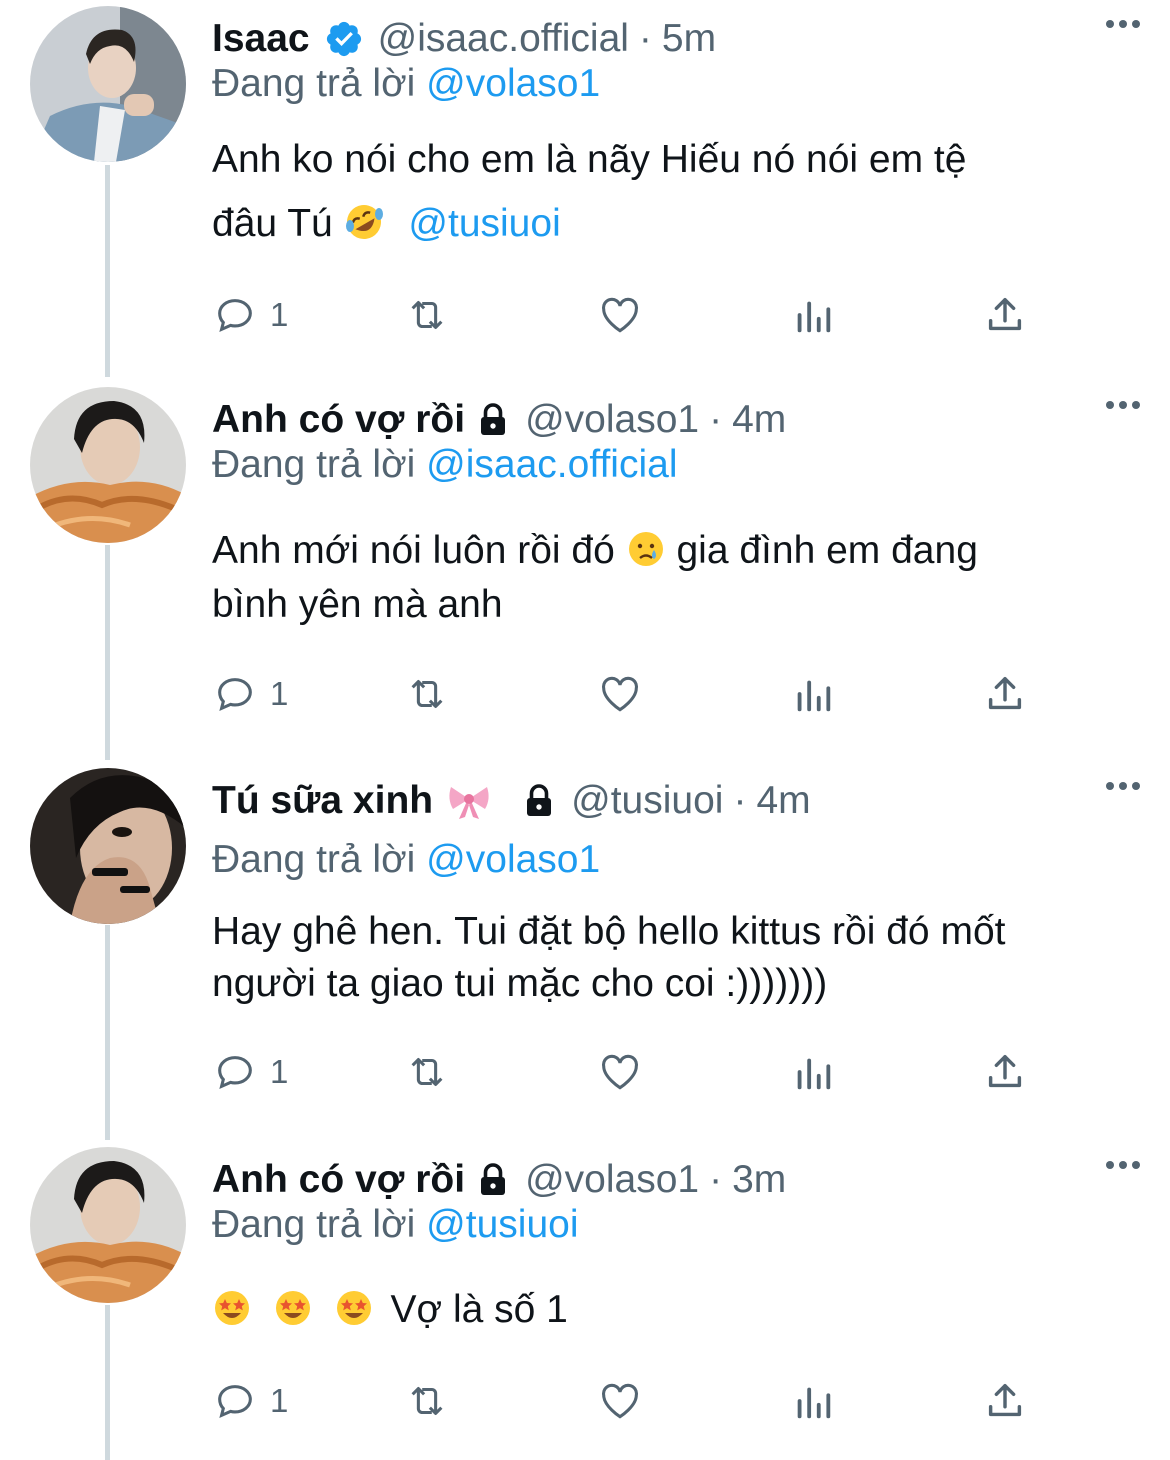  What do you see at coordinates (503, 39) in the screenshot?
I see `user-handle: @isaac.official` at bounding box center [503, 39].